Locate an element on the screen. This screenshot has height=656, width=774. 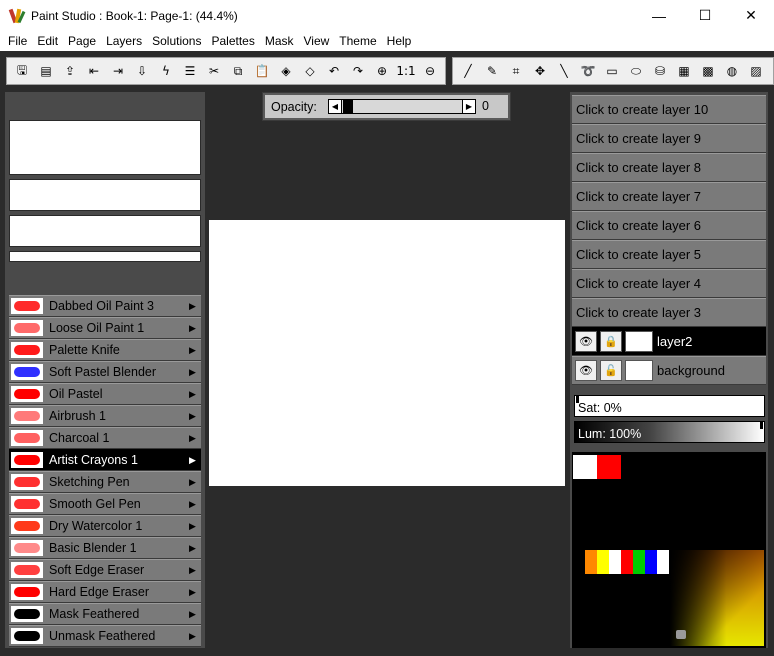
menu-solutions: Solutions is located at coordinates (176, 41).